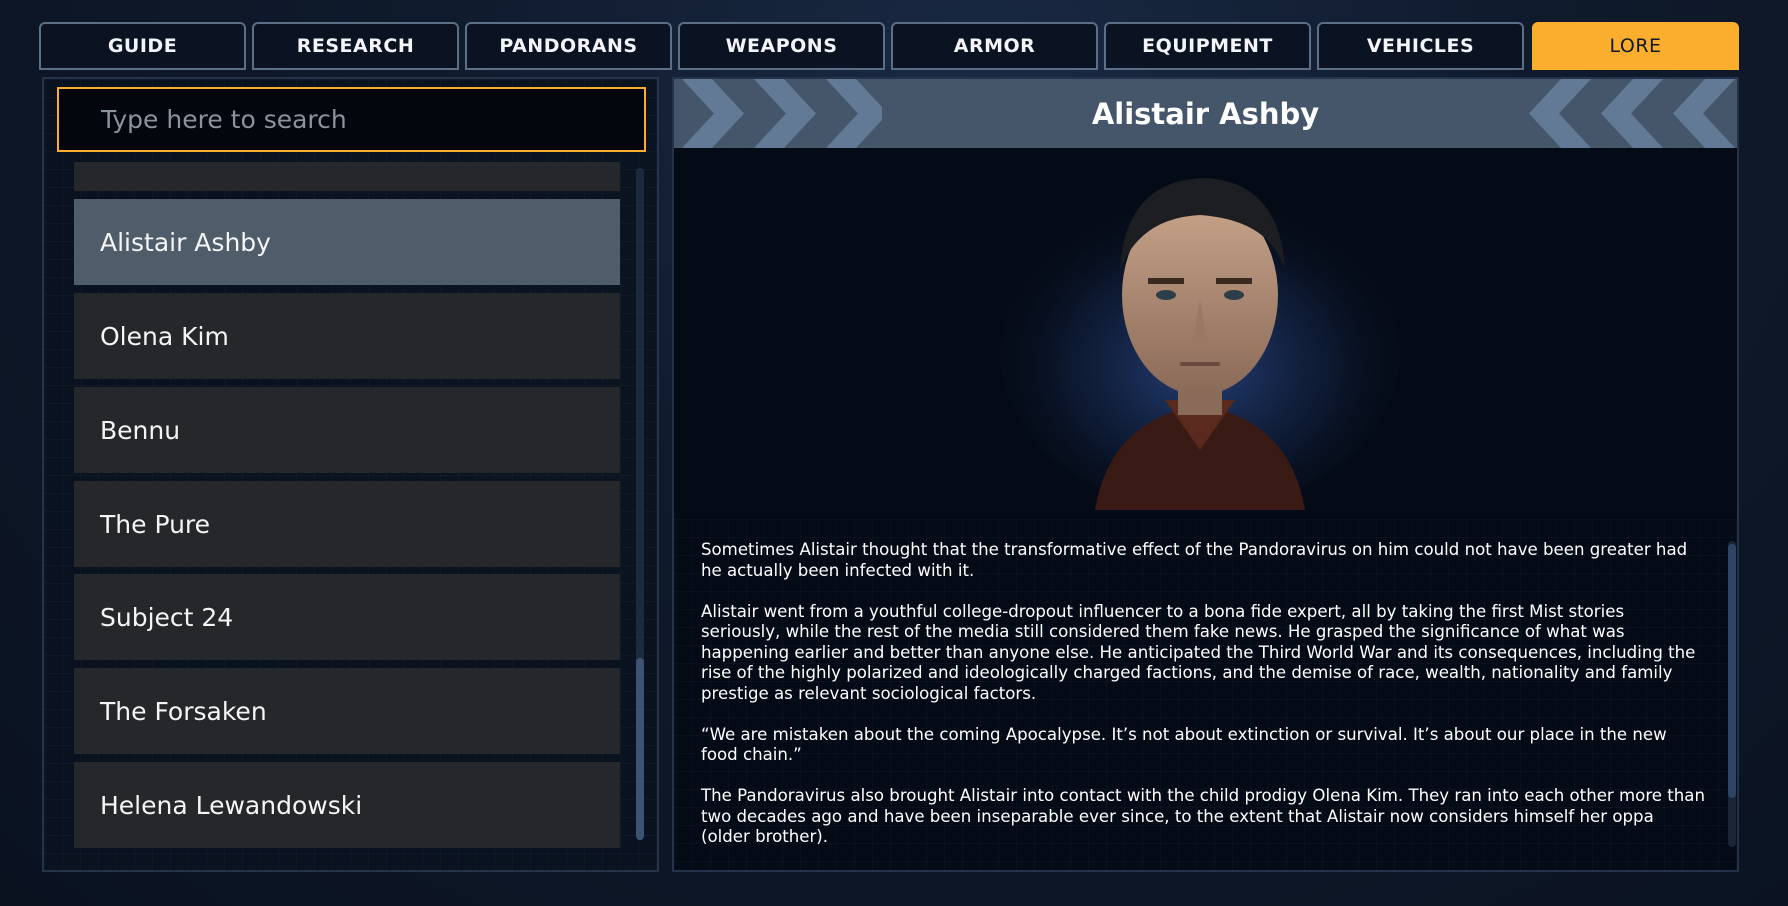 Image resolution: width=1788 pixels, height=906 pixels. I want to click on list-item-helena-lewandowski: Helena Lewandowski, so click(347, 805).